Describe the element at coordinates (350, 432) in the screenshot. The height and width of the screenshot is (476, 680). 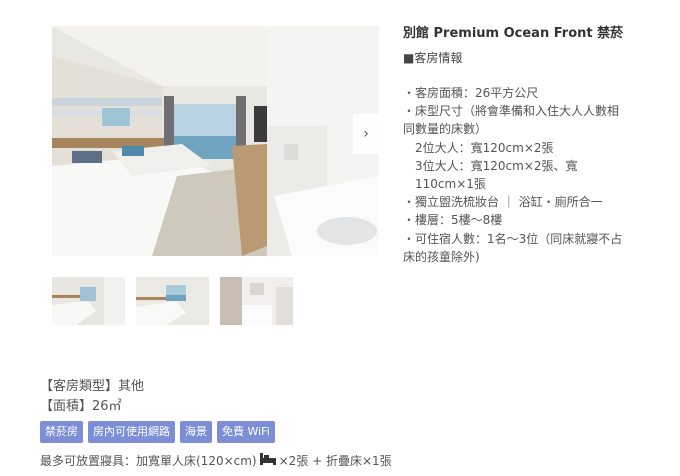
I see `amenity-tags: 禁菸房 房內可使用網路 海景 免費 WiFi` at that location.